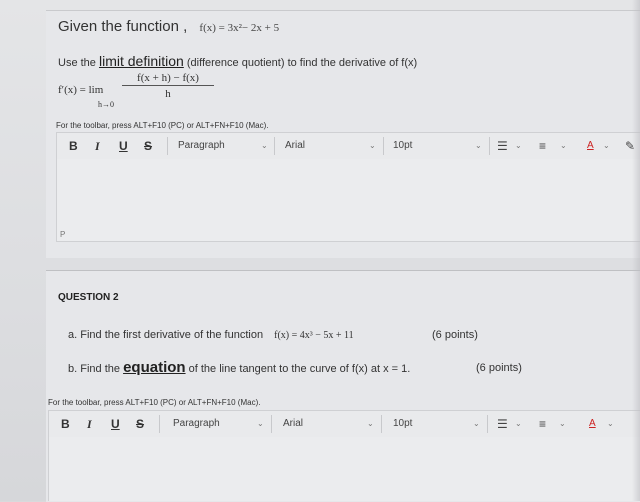 This screenshot has width=640, height=502. I want to click on part-b-points: (6 points), so click(499, 368).